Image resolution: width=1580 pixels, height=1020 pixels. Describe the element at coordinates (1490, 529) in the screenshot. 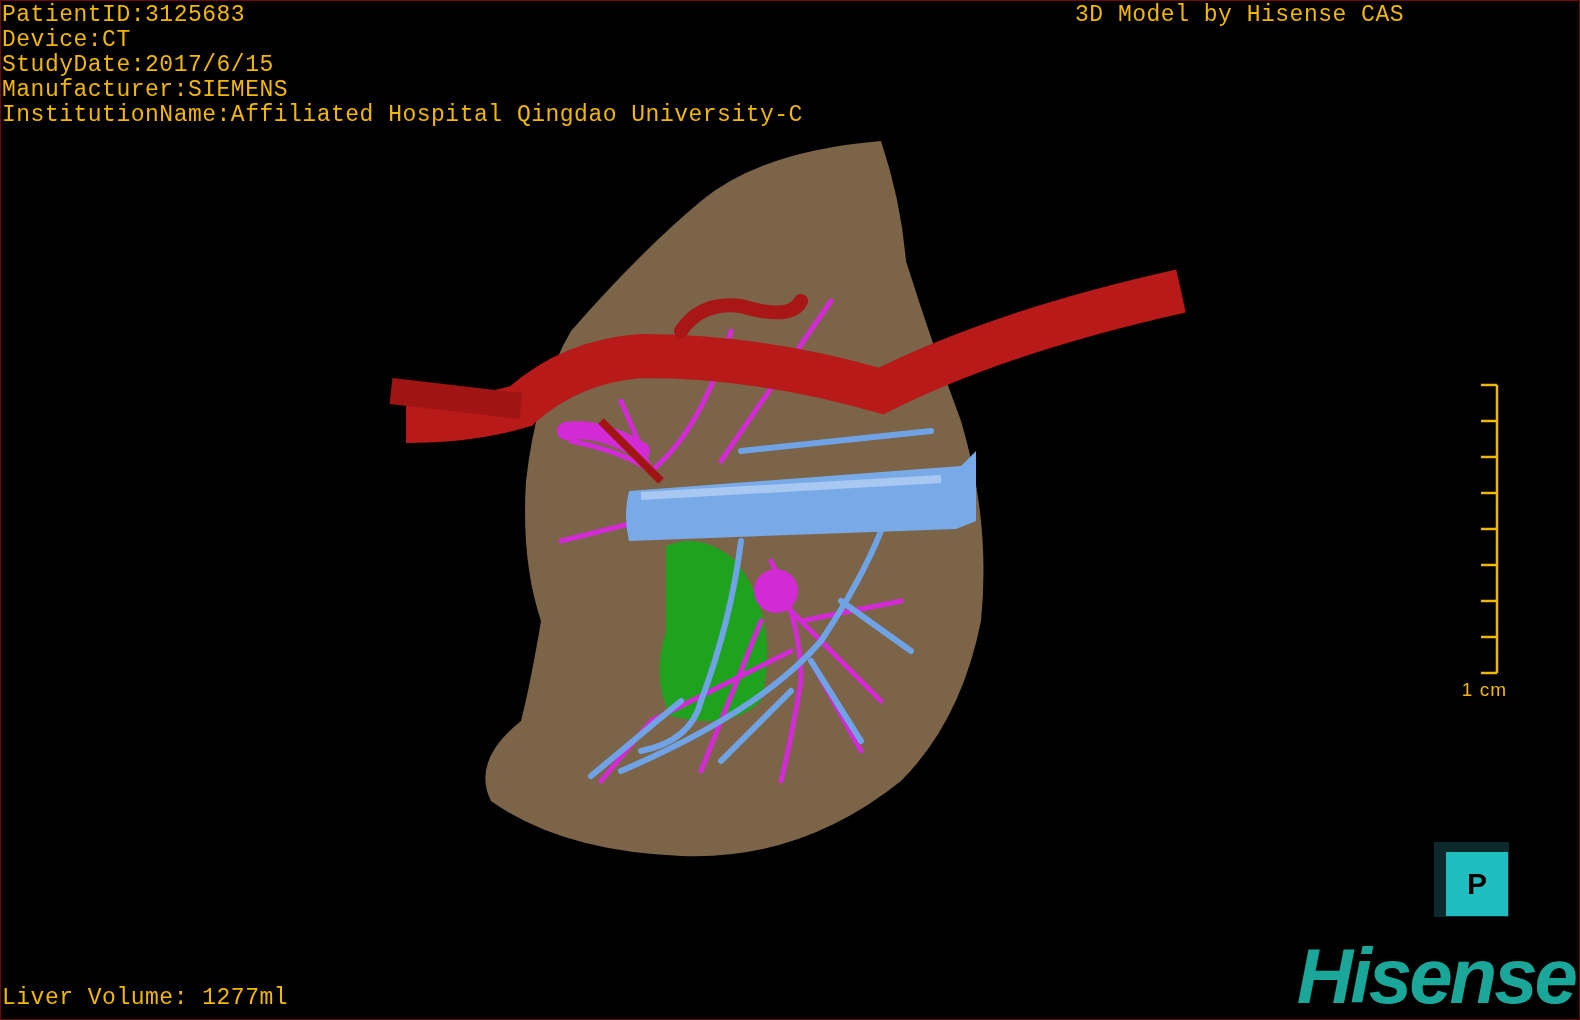

I see `scale-ruler-icon` at that location.